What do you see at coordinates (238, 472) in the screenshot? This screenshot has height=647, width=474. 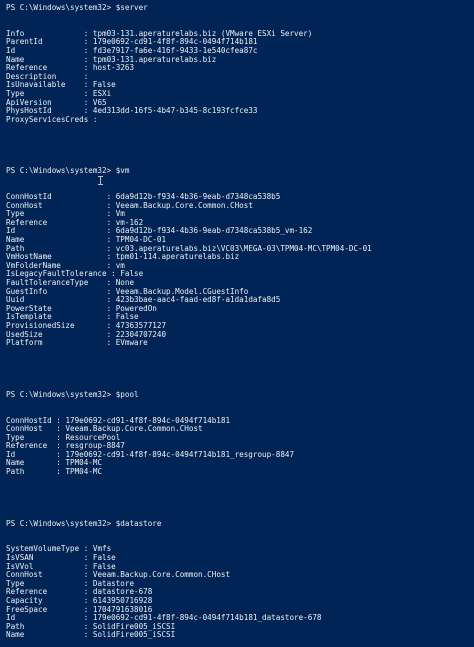 I see `property-row: Path : TPM04-MC` at bounding box center [238, 472].